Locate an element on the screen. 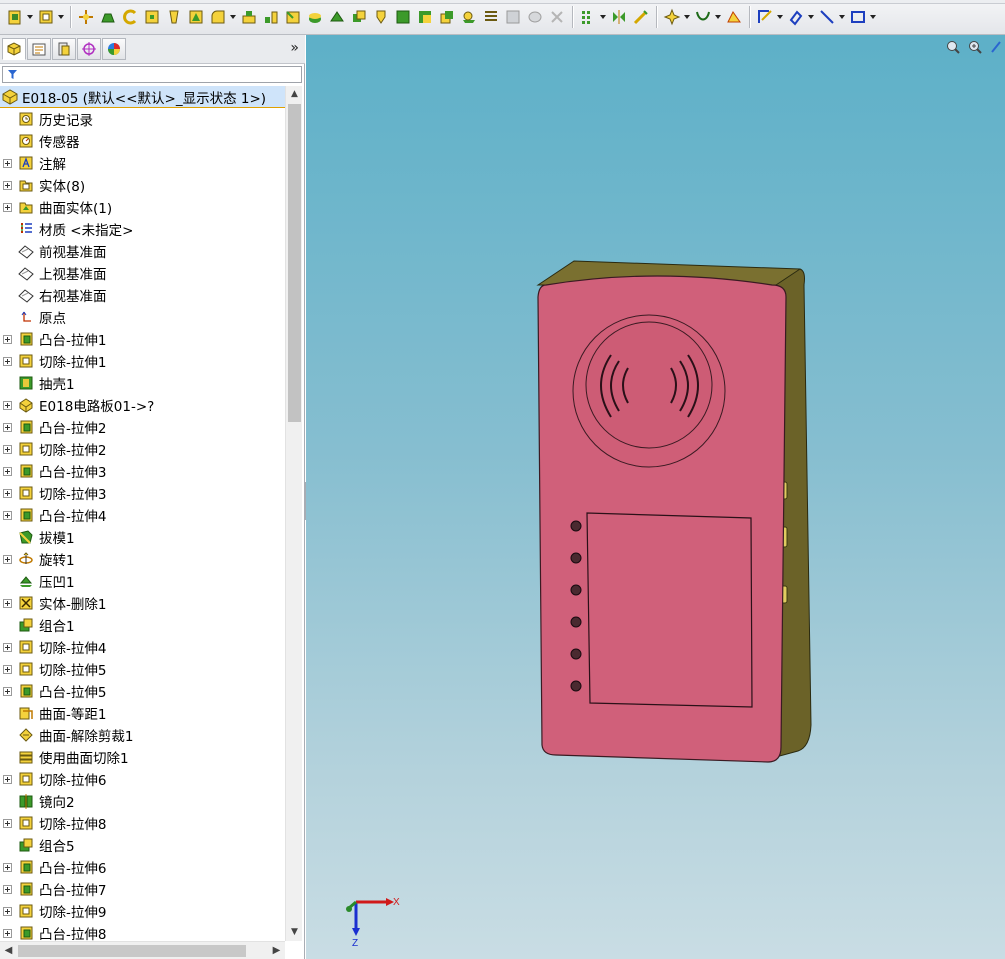 The height and width of the screenshot is (959, 1005). pattern-icon is located at coordinates (588, 17).